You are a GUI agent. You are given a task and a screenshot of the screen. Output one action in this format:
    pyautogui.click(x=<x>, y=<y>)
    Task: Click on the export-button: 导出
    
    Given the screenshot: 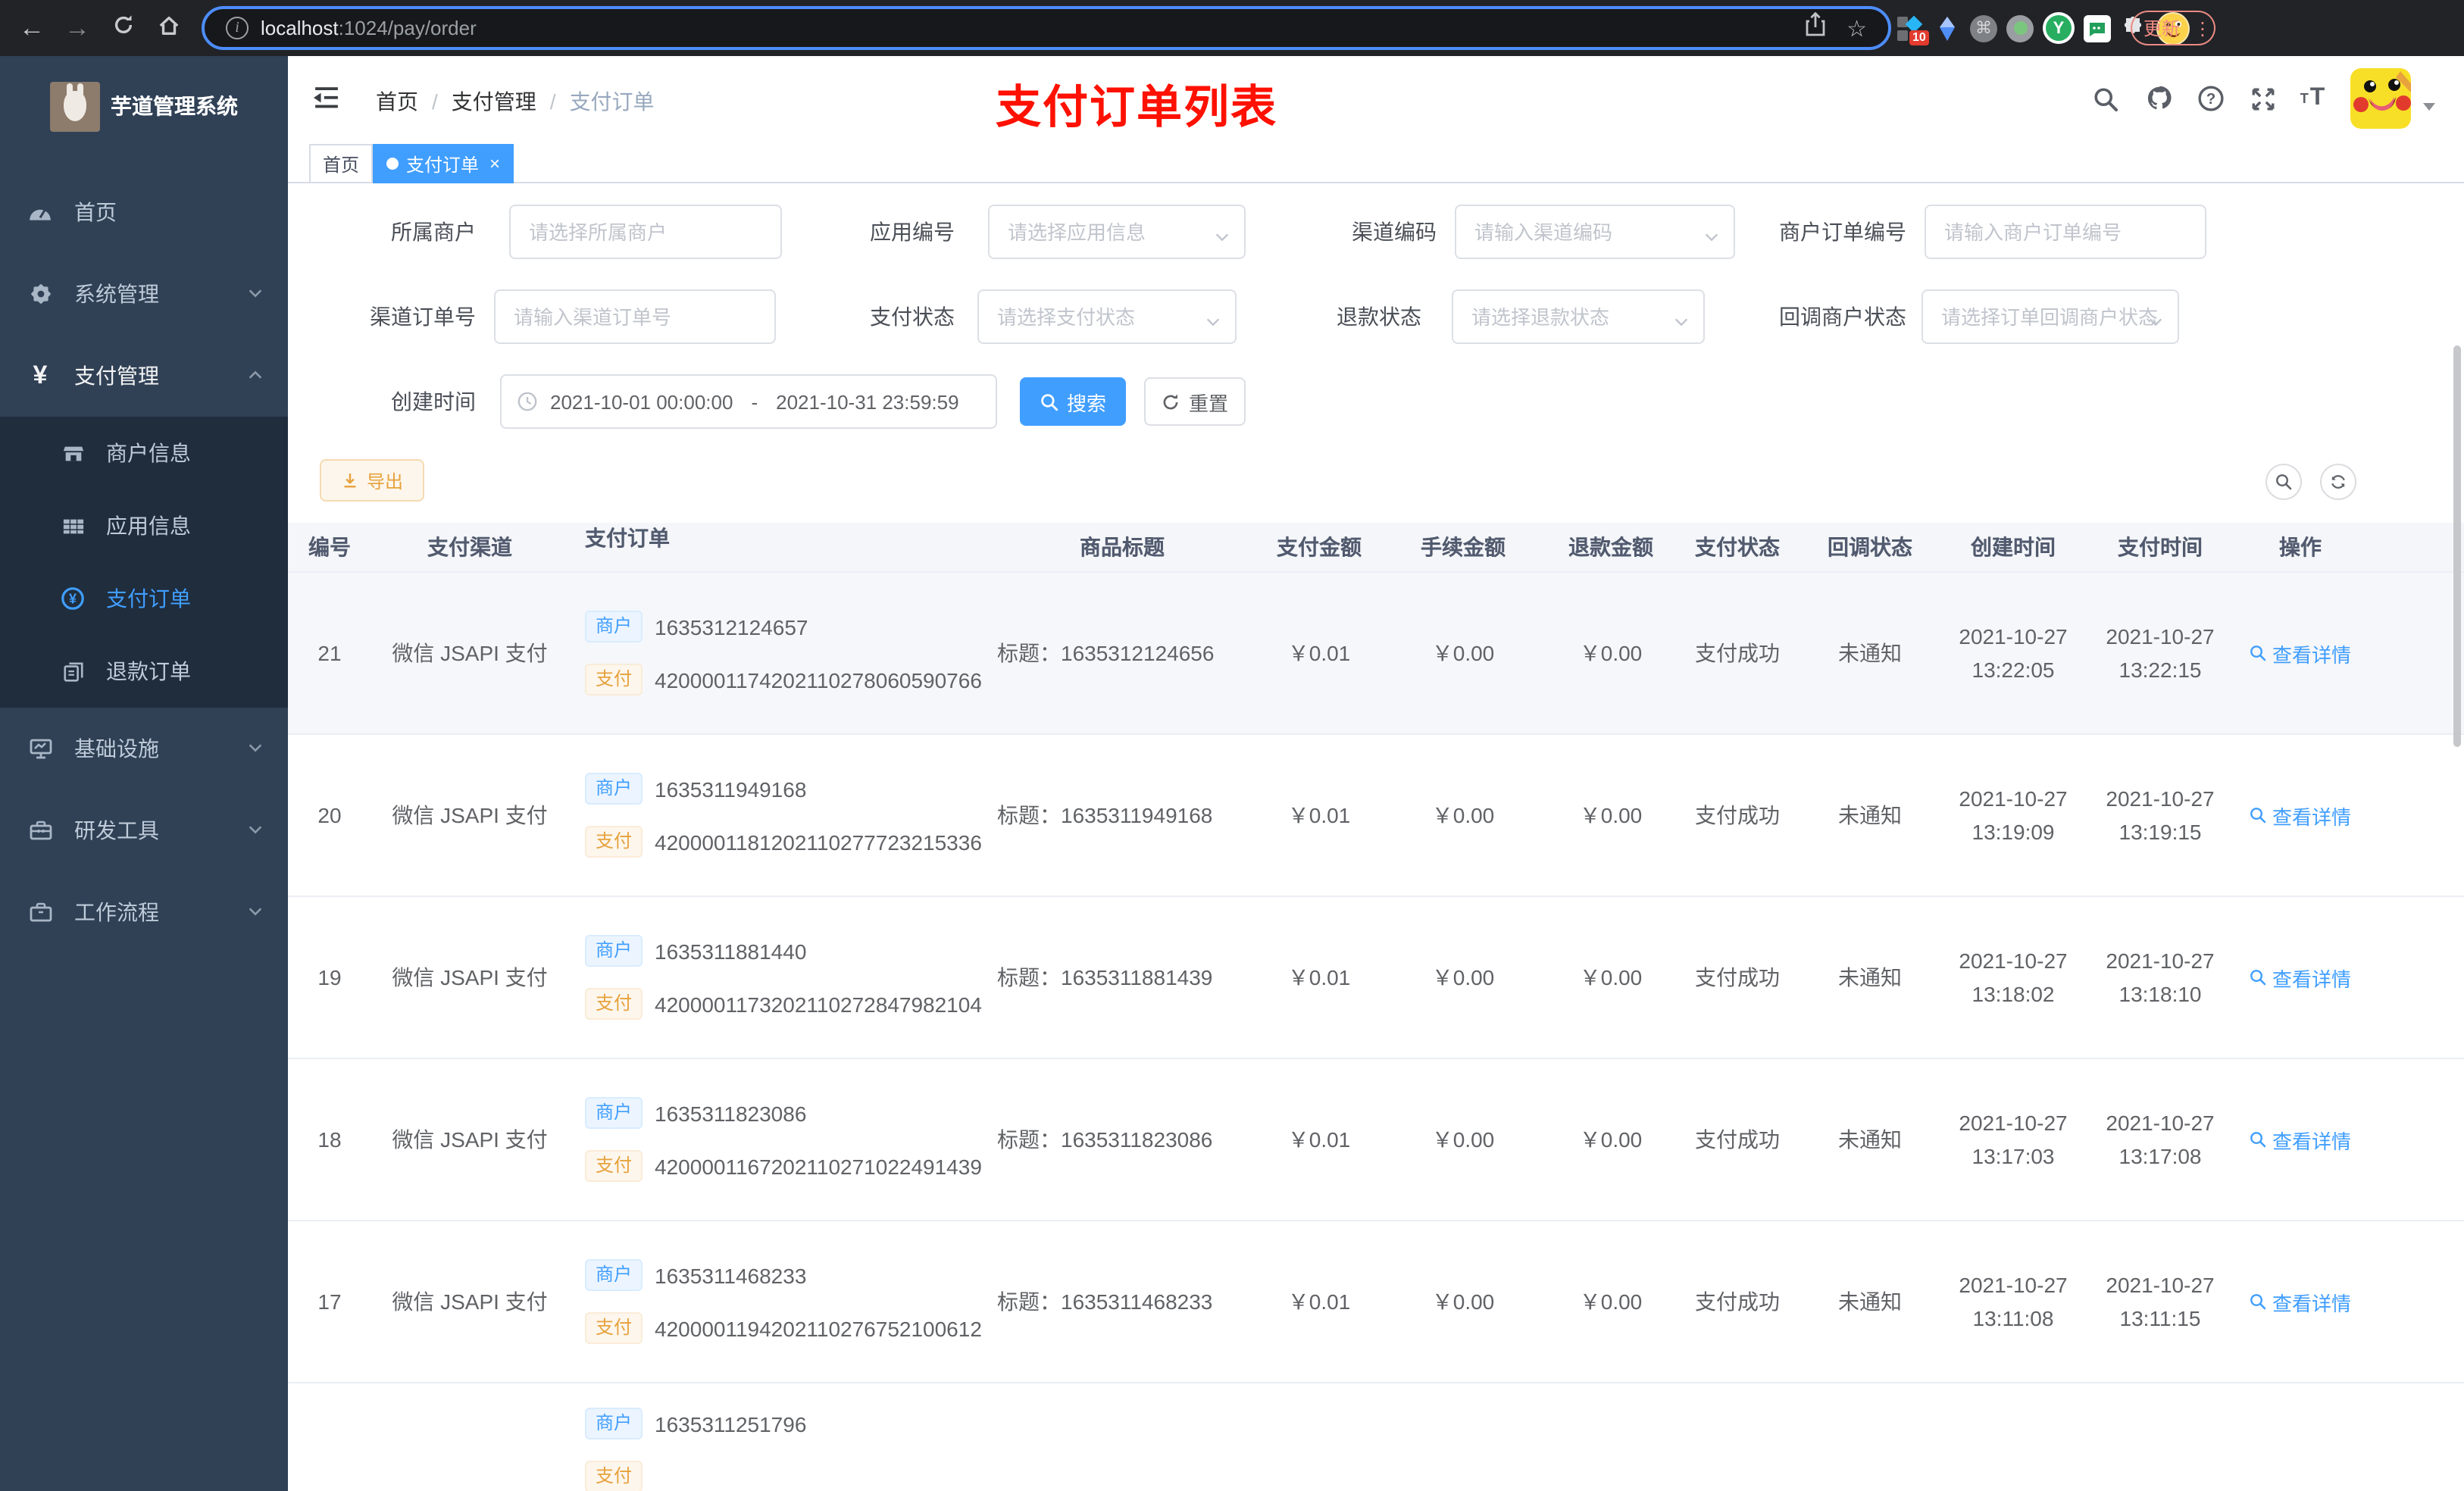 What is the action you would take?
    pyautogui.click(x=372, y=480)
    